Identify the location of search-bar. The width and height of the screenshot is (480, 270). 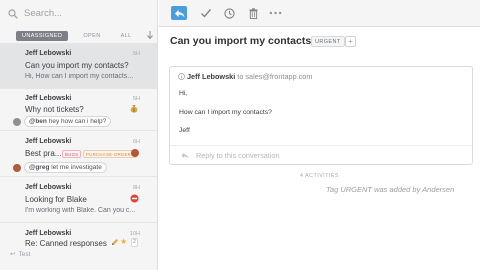
(78, 13).